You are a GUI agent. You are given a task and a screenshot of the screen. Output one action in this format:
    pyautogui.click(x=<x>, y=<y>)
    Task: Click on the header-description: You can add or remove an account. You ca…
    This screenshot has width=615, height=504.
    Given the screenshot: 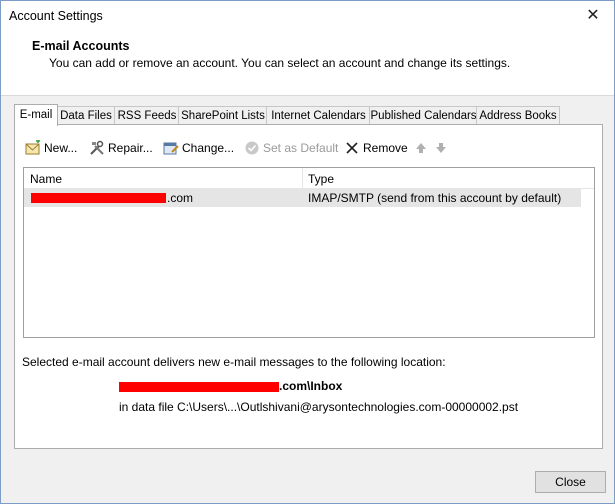 What is the action you would take?
    pyautogui.click(x=280, y=63)
    